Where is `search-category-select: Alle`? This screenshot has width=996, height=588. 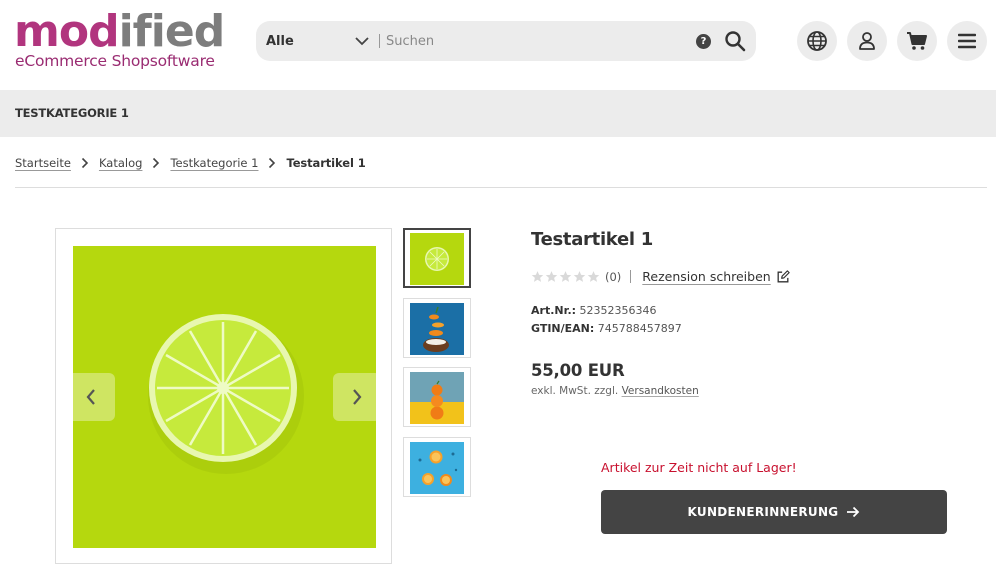 search-category-select: Alle is located at coordinates (280, 41).